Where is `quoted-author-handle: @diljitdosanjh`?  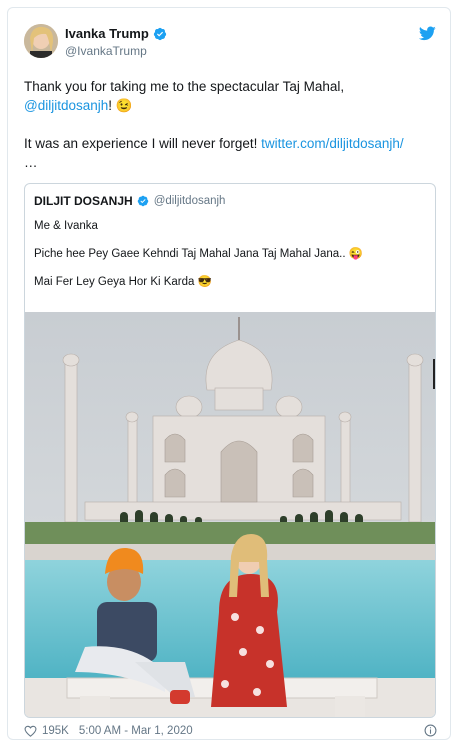
quoted-author-handle: @diljitdosanjh is located at coordinates (190, 201).